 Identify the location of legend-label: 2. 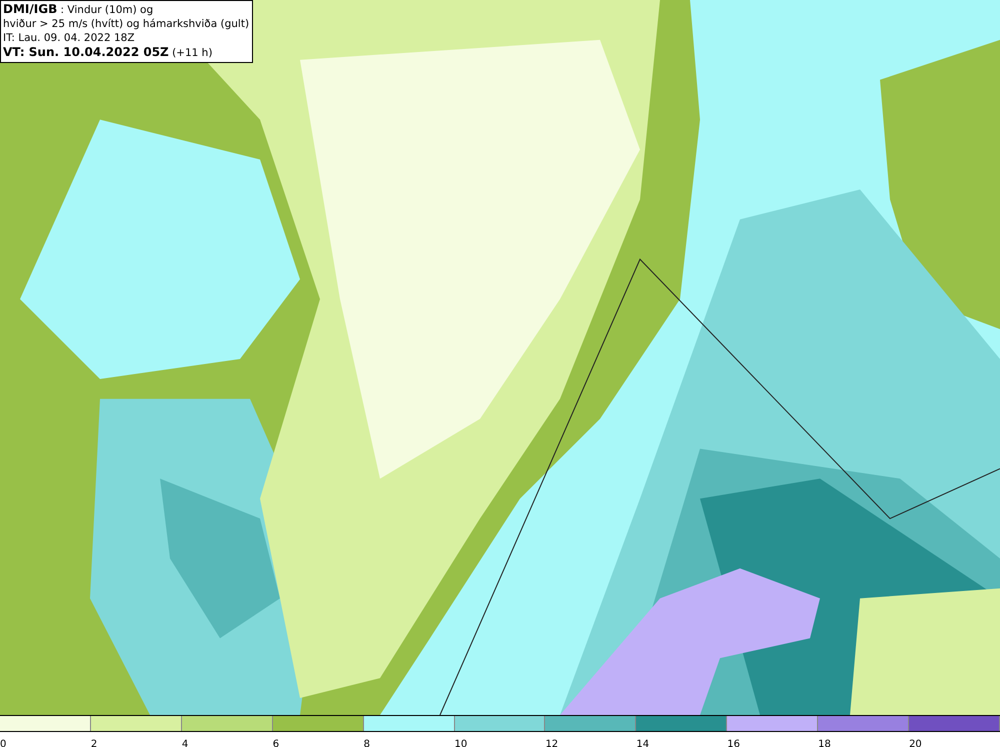
(94, 743).